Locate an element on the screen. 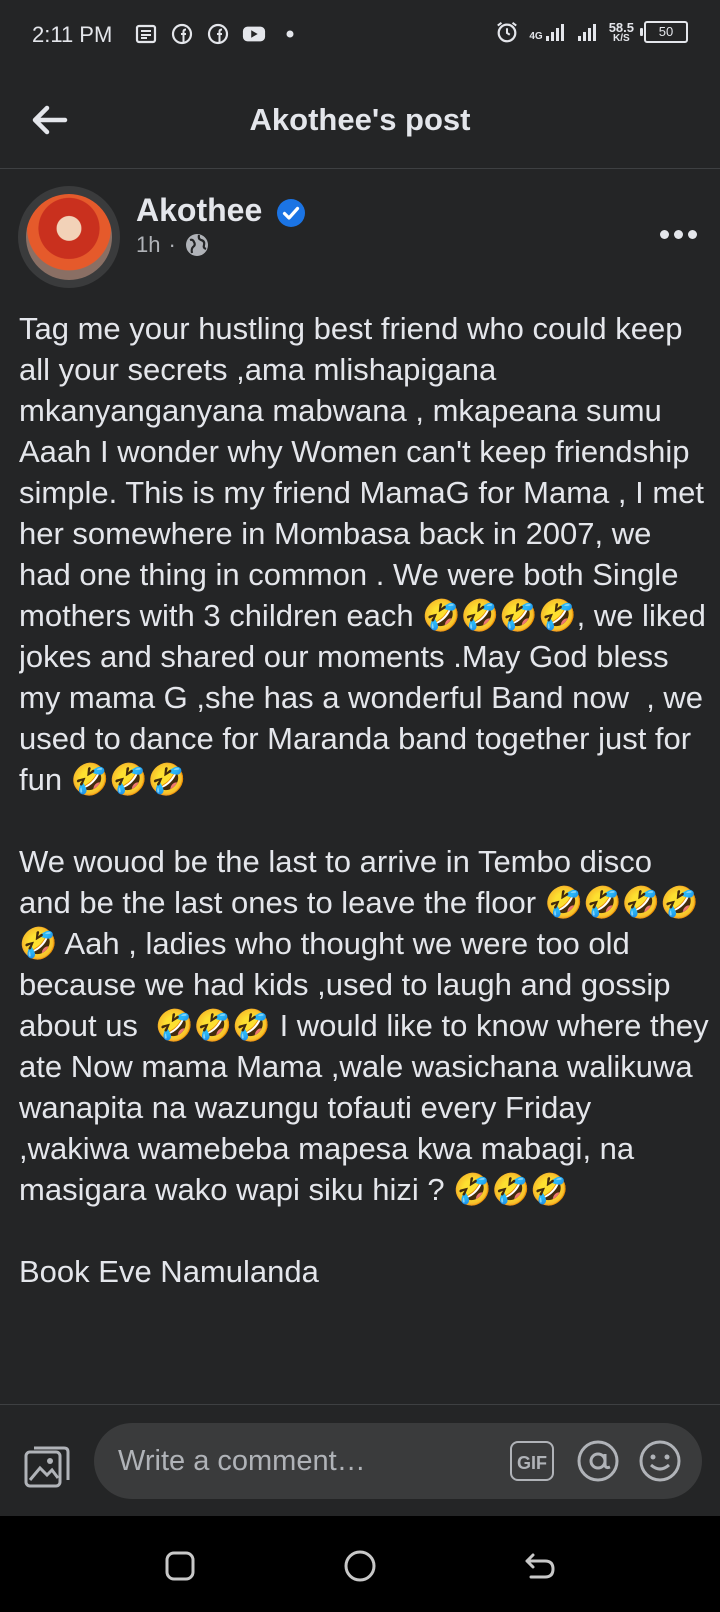  recents-icon is located at coordinates (180, 1566).